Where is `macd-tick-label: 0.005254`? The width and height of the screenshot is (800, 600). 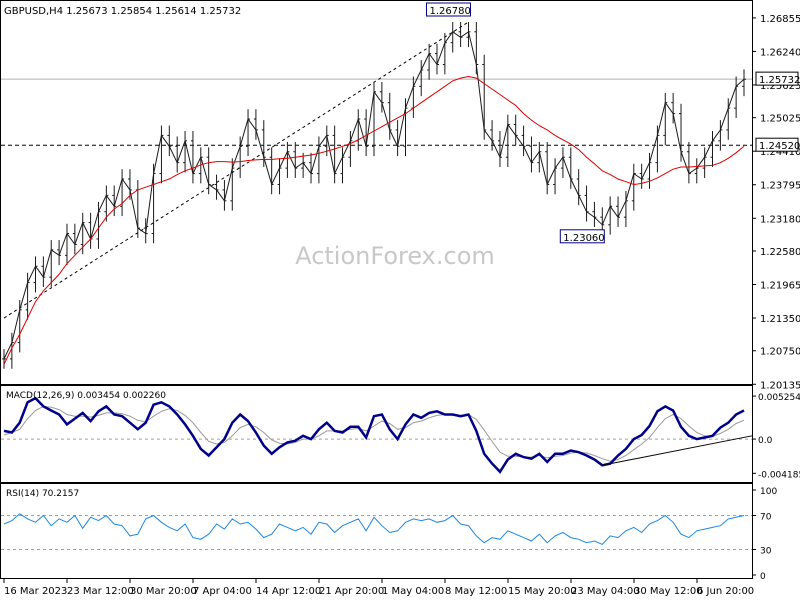
macd-tick-label: 0.005254 is located at coordinates (779, 398).